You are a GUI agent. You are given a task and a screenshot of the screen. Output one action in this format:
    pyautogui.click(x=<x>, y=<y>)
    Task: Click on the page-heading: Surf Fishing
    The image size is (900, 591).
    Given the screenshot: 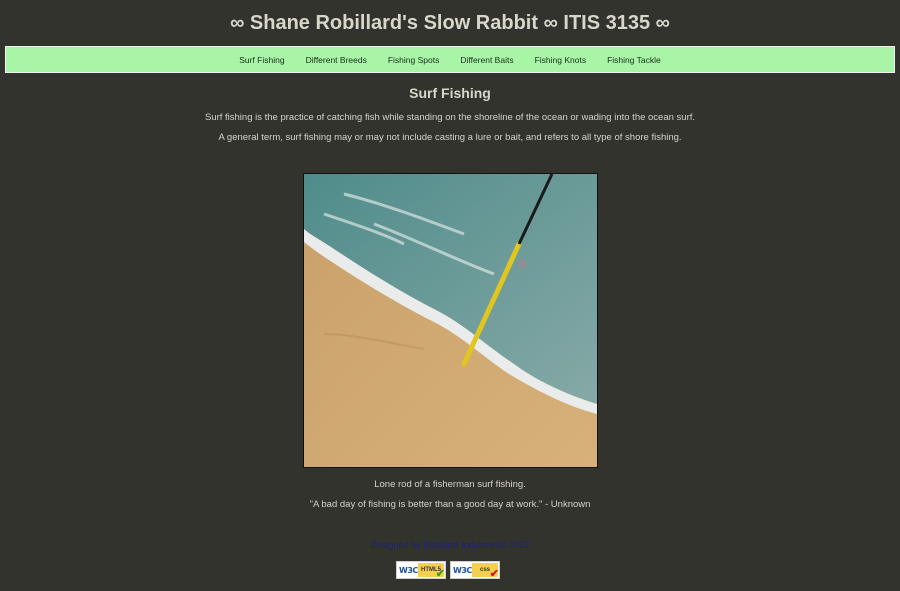 What is the action you would take?
    pyautogui.click(x=450, y=93)
    